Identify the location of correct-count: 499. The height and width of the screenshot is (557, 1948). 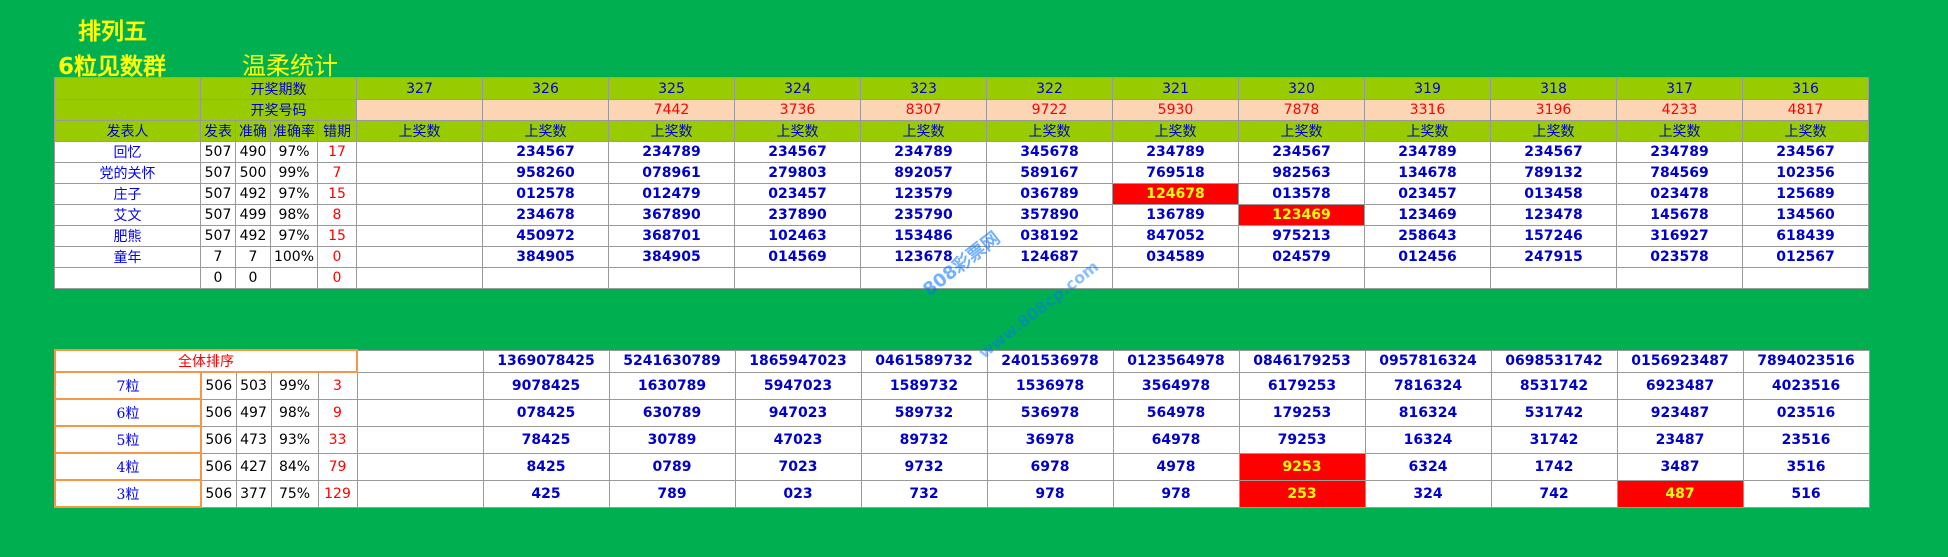
(253, 215).